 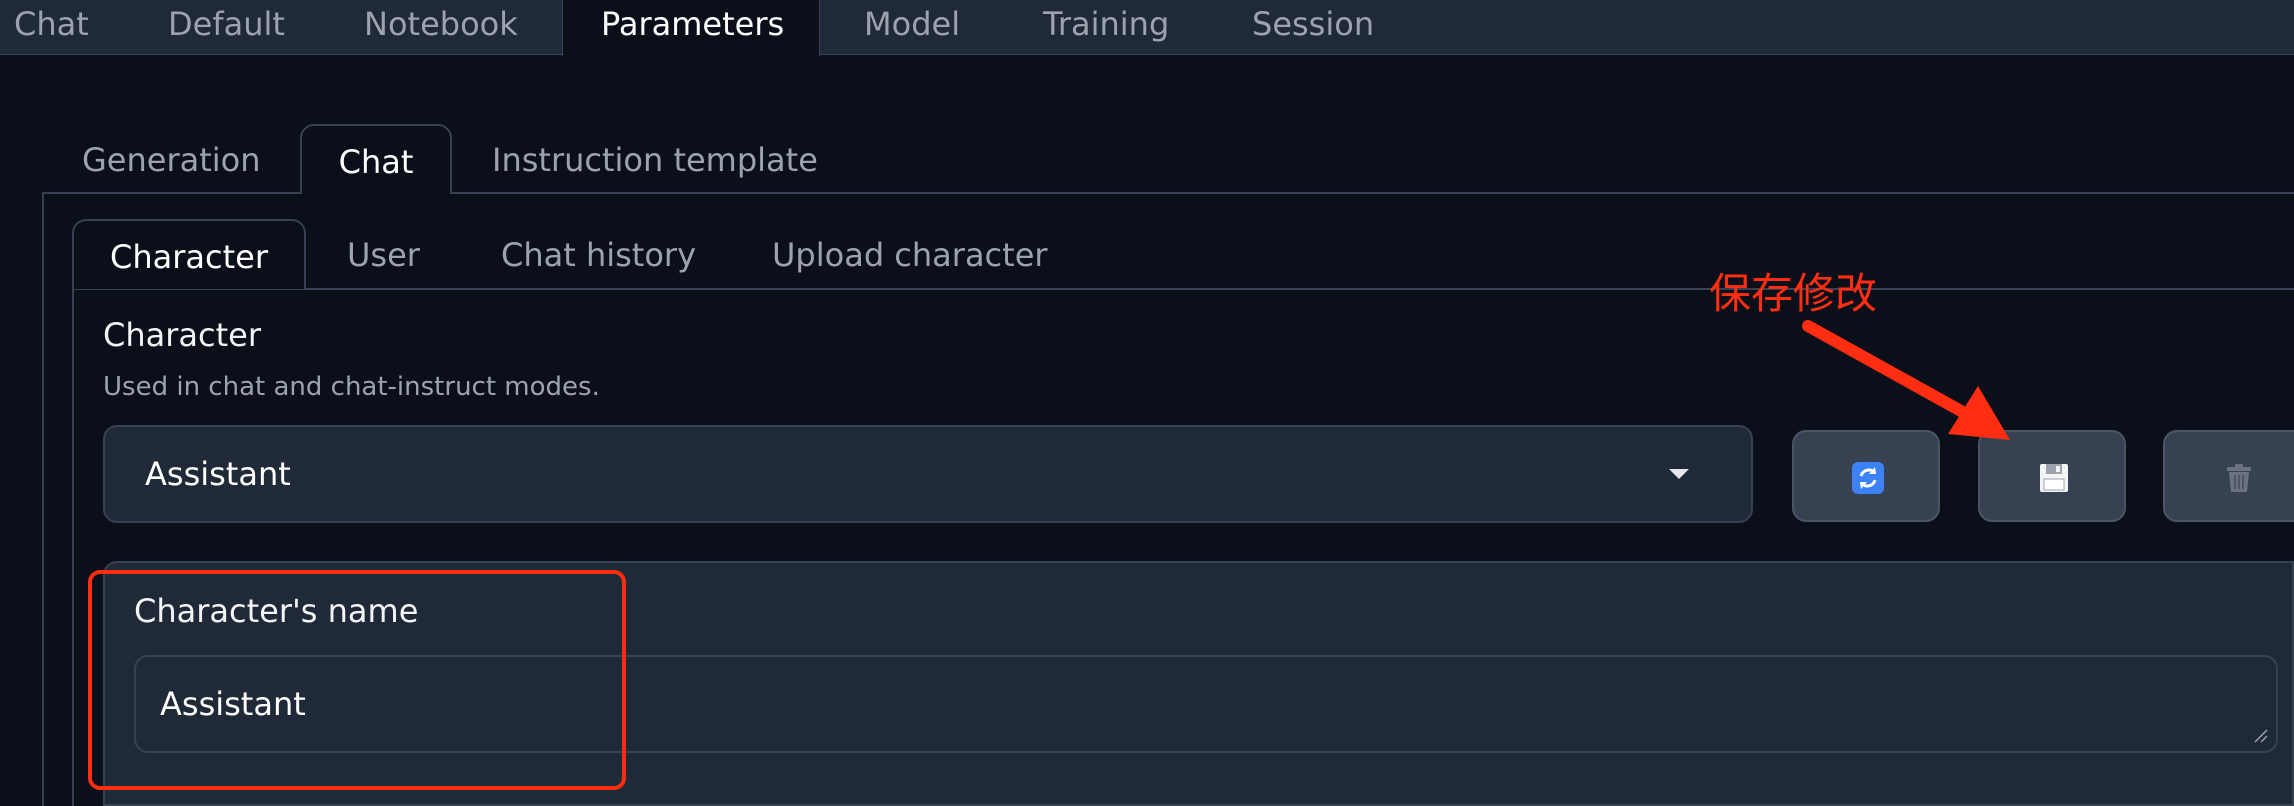 What do you see at coordinates (233, 704) in the screenshot?
I see `character-name-value: Assistant` at bounding box center [233, 704].